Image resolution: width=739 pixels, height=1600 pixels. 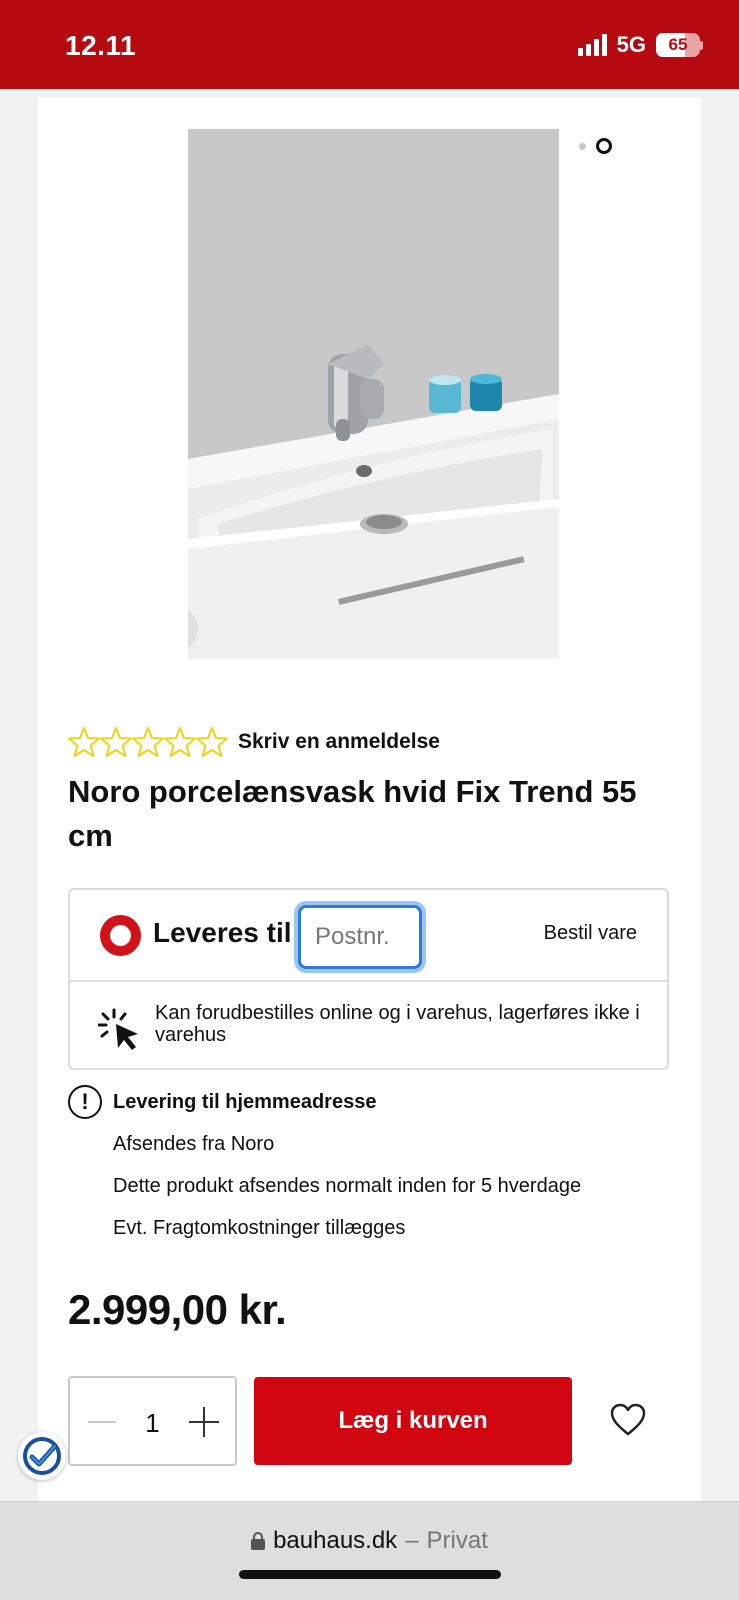 I want to click on home-delivery-title: Levering til hjemmeadresse, so click(x=245, y=1102).